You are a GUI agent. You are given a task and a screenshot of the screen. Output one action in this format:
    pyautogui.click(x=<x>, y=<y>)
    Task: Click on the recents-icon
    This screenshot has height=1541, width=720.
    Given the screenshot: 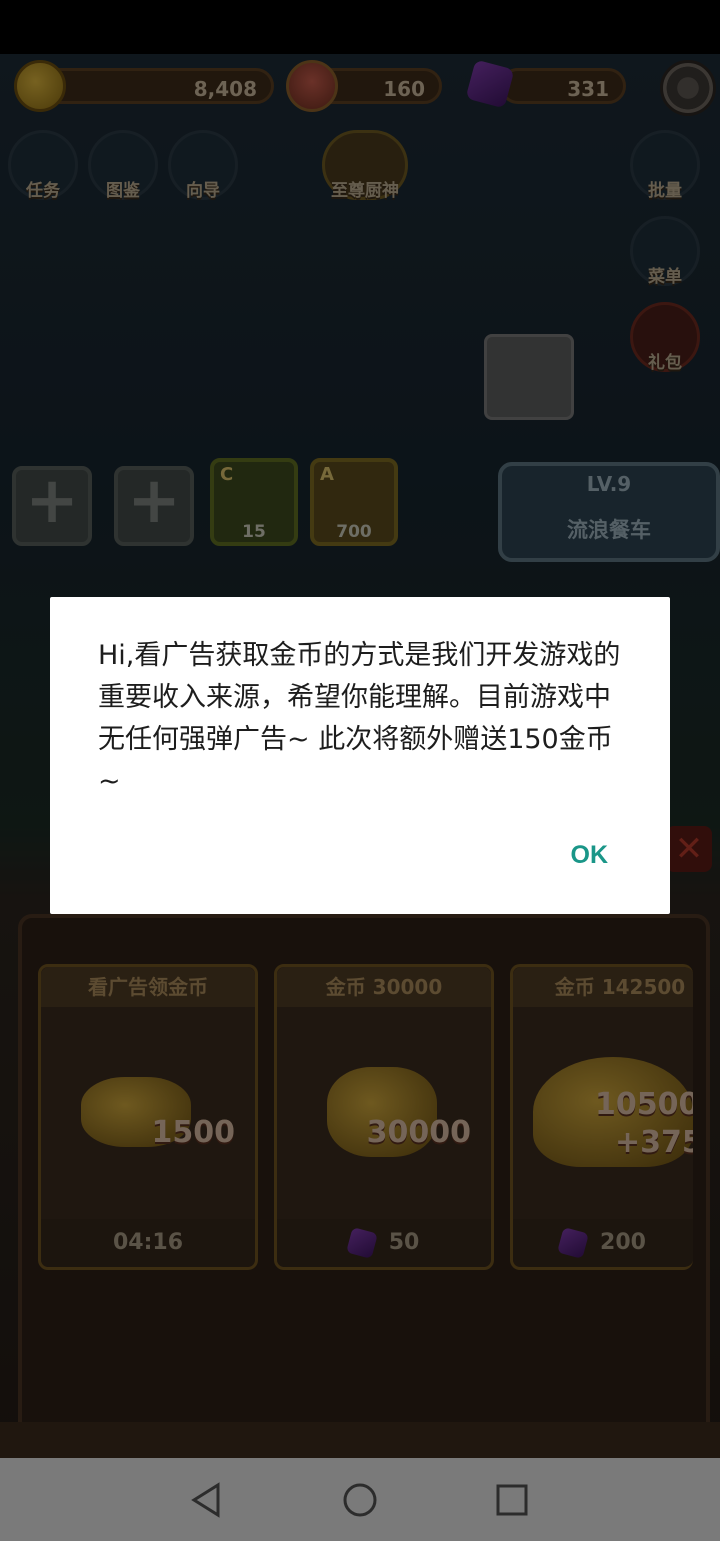 What is the action you would take?
    pyautogui.click(x=512, y=1500)
    